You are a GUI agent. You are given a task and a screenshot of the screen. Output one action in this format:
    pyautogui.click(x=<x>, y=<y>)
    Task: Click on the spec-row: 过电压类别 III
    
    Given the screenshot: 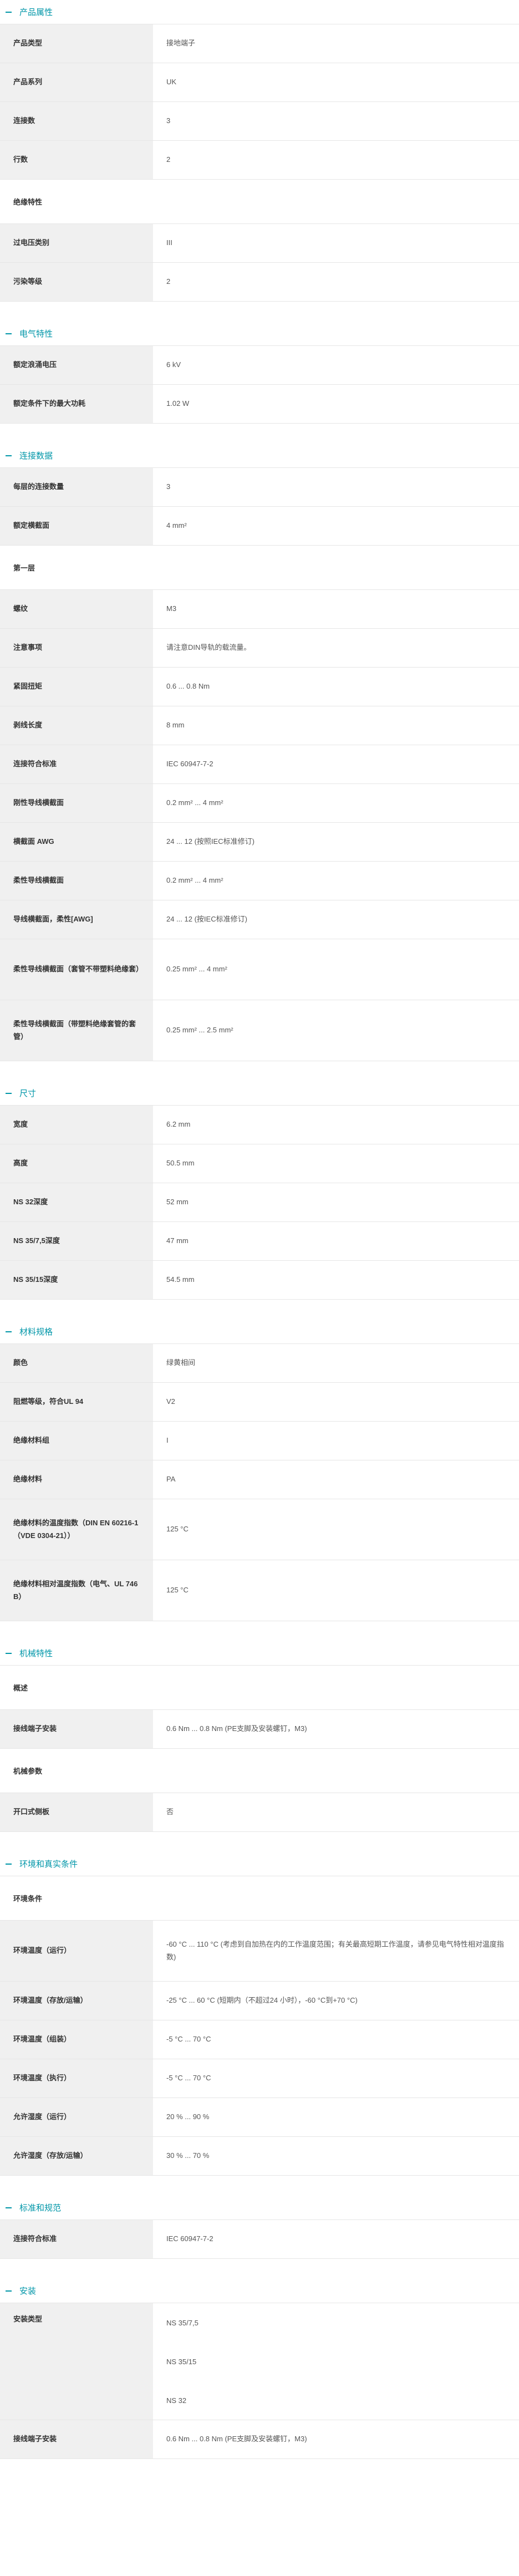 What is the action you would take?
    pyautogui.click(x=259, y=244)
    